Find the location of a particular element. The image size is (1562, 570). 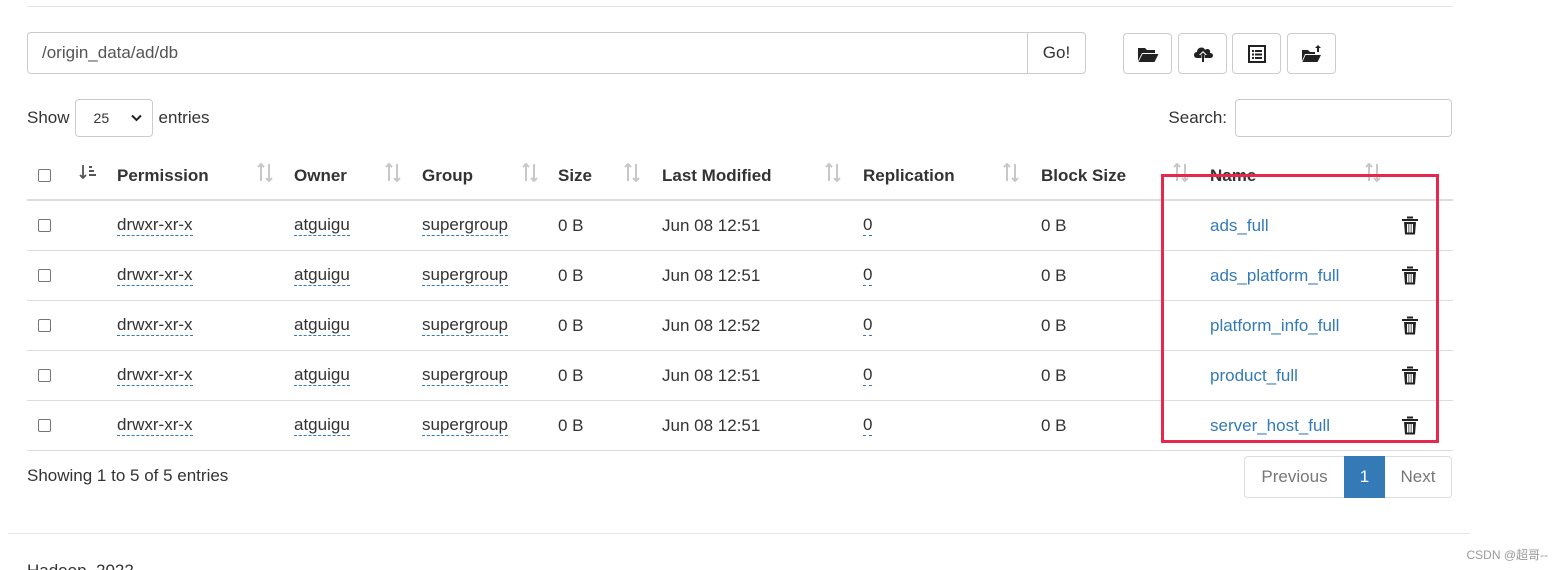

next-page-button: Next is located at coordinates (1418, 477).